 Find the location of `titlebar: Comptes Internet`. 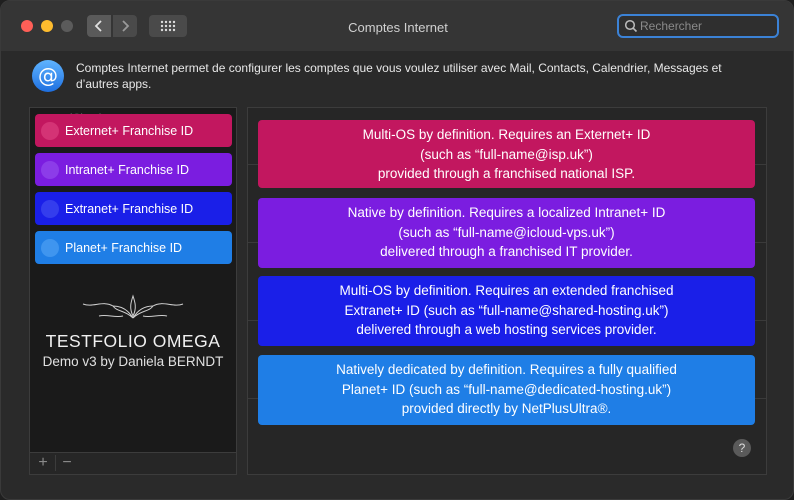

titlebar: Comptes Internet is located at coordinates (397, 26).